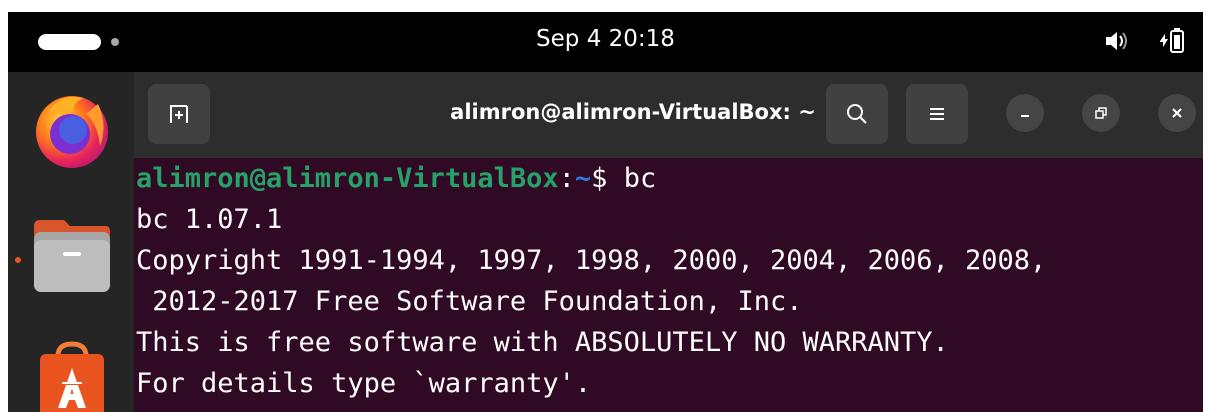 This screenshot has width=1209, height=412. What do you see at coordinates (209, 219) in the screenshot?
I see `output-line: bc 1.07.1` at bounding box center [209, 219].